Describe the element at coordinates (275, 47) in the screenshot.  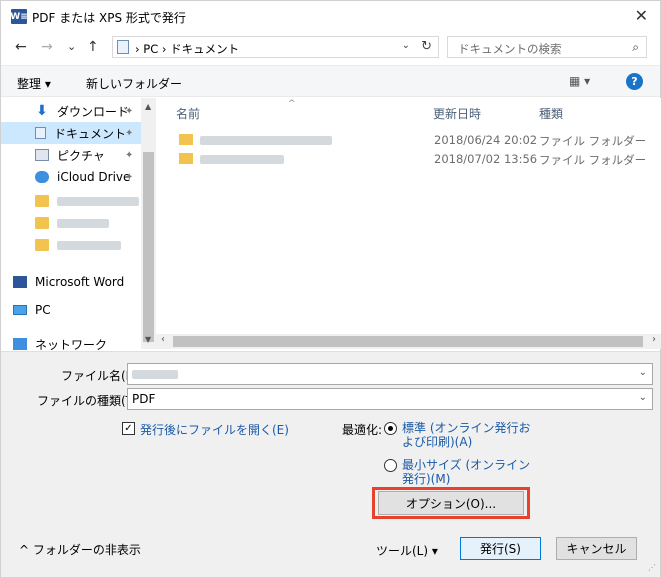
I see `address-bar: › PC › ドキュメント ⌄ ↻` at that location.